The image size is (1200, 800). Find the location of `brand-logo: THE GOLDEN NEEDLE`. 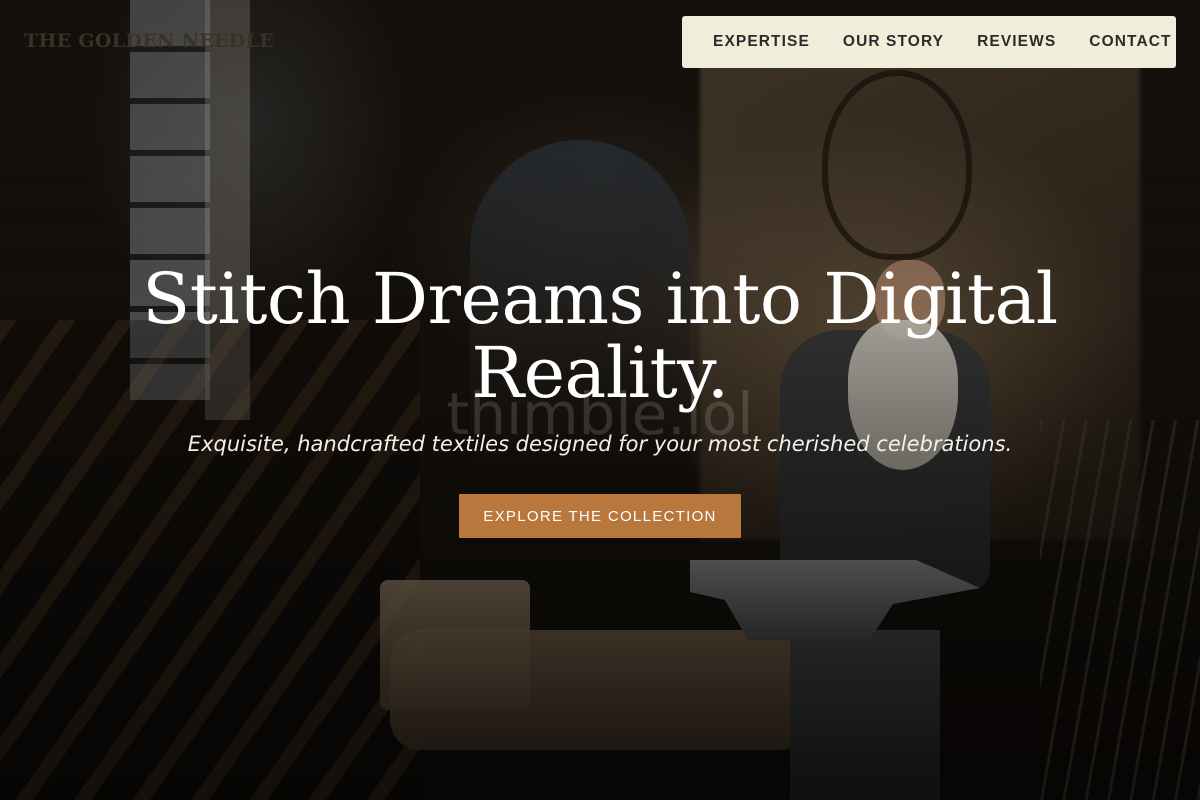

brand-logo: THE GOLDEN NEEDLE is located at coordinates (149, 41).